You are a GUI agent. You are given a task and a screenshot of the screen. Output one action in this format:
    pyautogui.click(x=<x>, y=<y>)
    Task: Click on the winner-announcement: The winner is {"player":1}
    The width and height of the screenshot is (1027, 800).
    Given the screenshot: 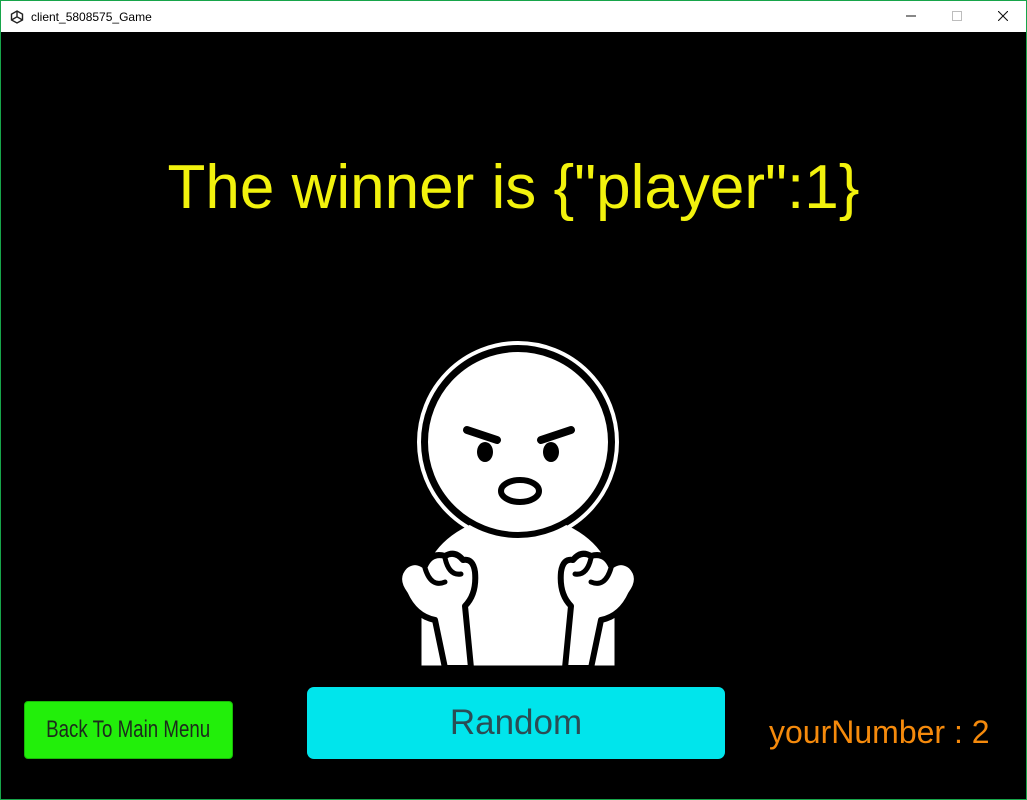 What is the action you would take?
    pyautogui.click(x=513, y=187)
    